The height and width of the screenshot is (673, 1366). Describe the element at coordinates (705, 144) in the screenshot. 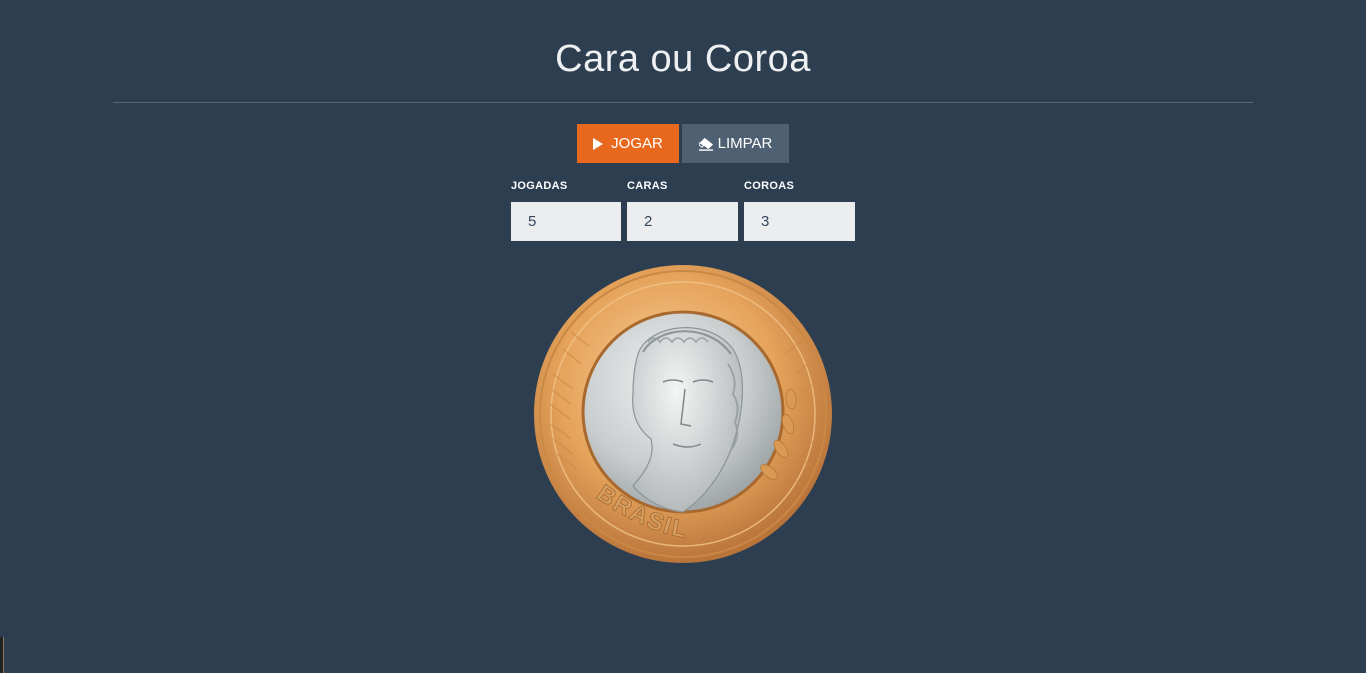

I see `eraser-icon` at that location.